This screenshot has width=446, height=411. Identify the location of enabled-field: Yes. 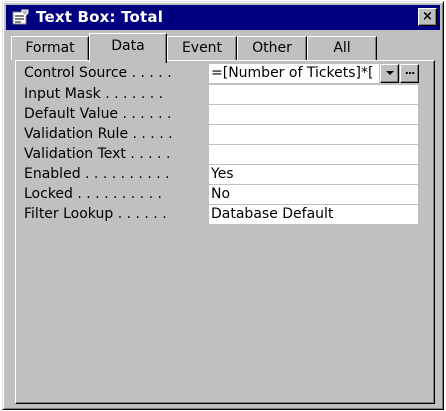
(313, 174).